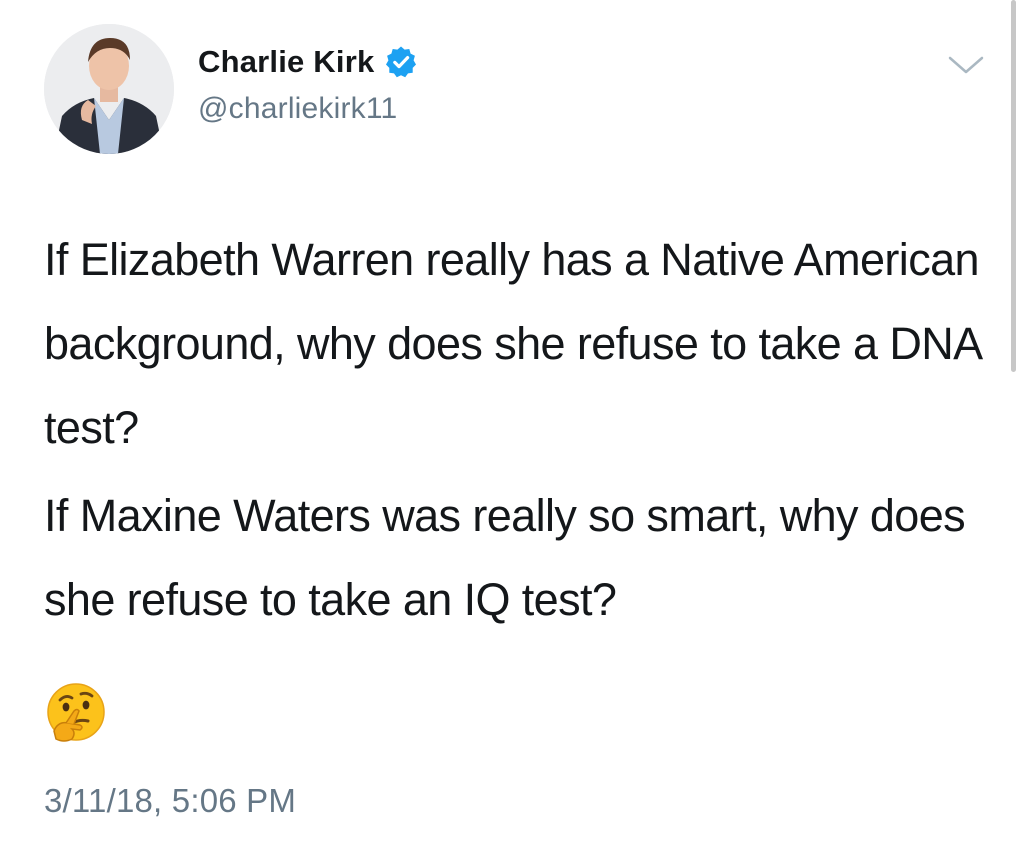  Describe the element at coordinates (966, 65) in the screenshot. I see `chevron-down-icon` at that location.